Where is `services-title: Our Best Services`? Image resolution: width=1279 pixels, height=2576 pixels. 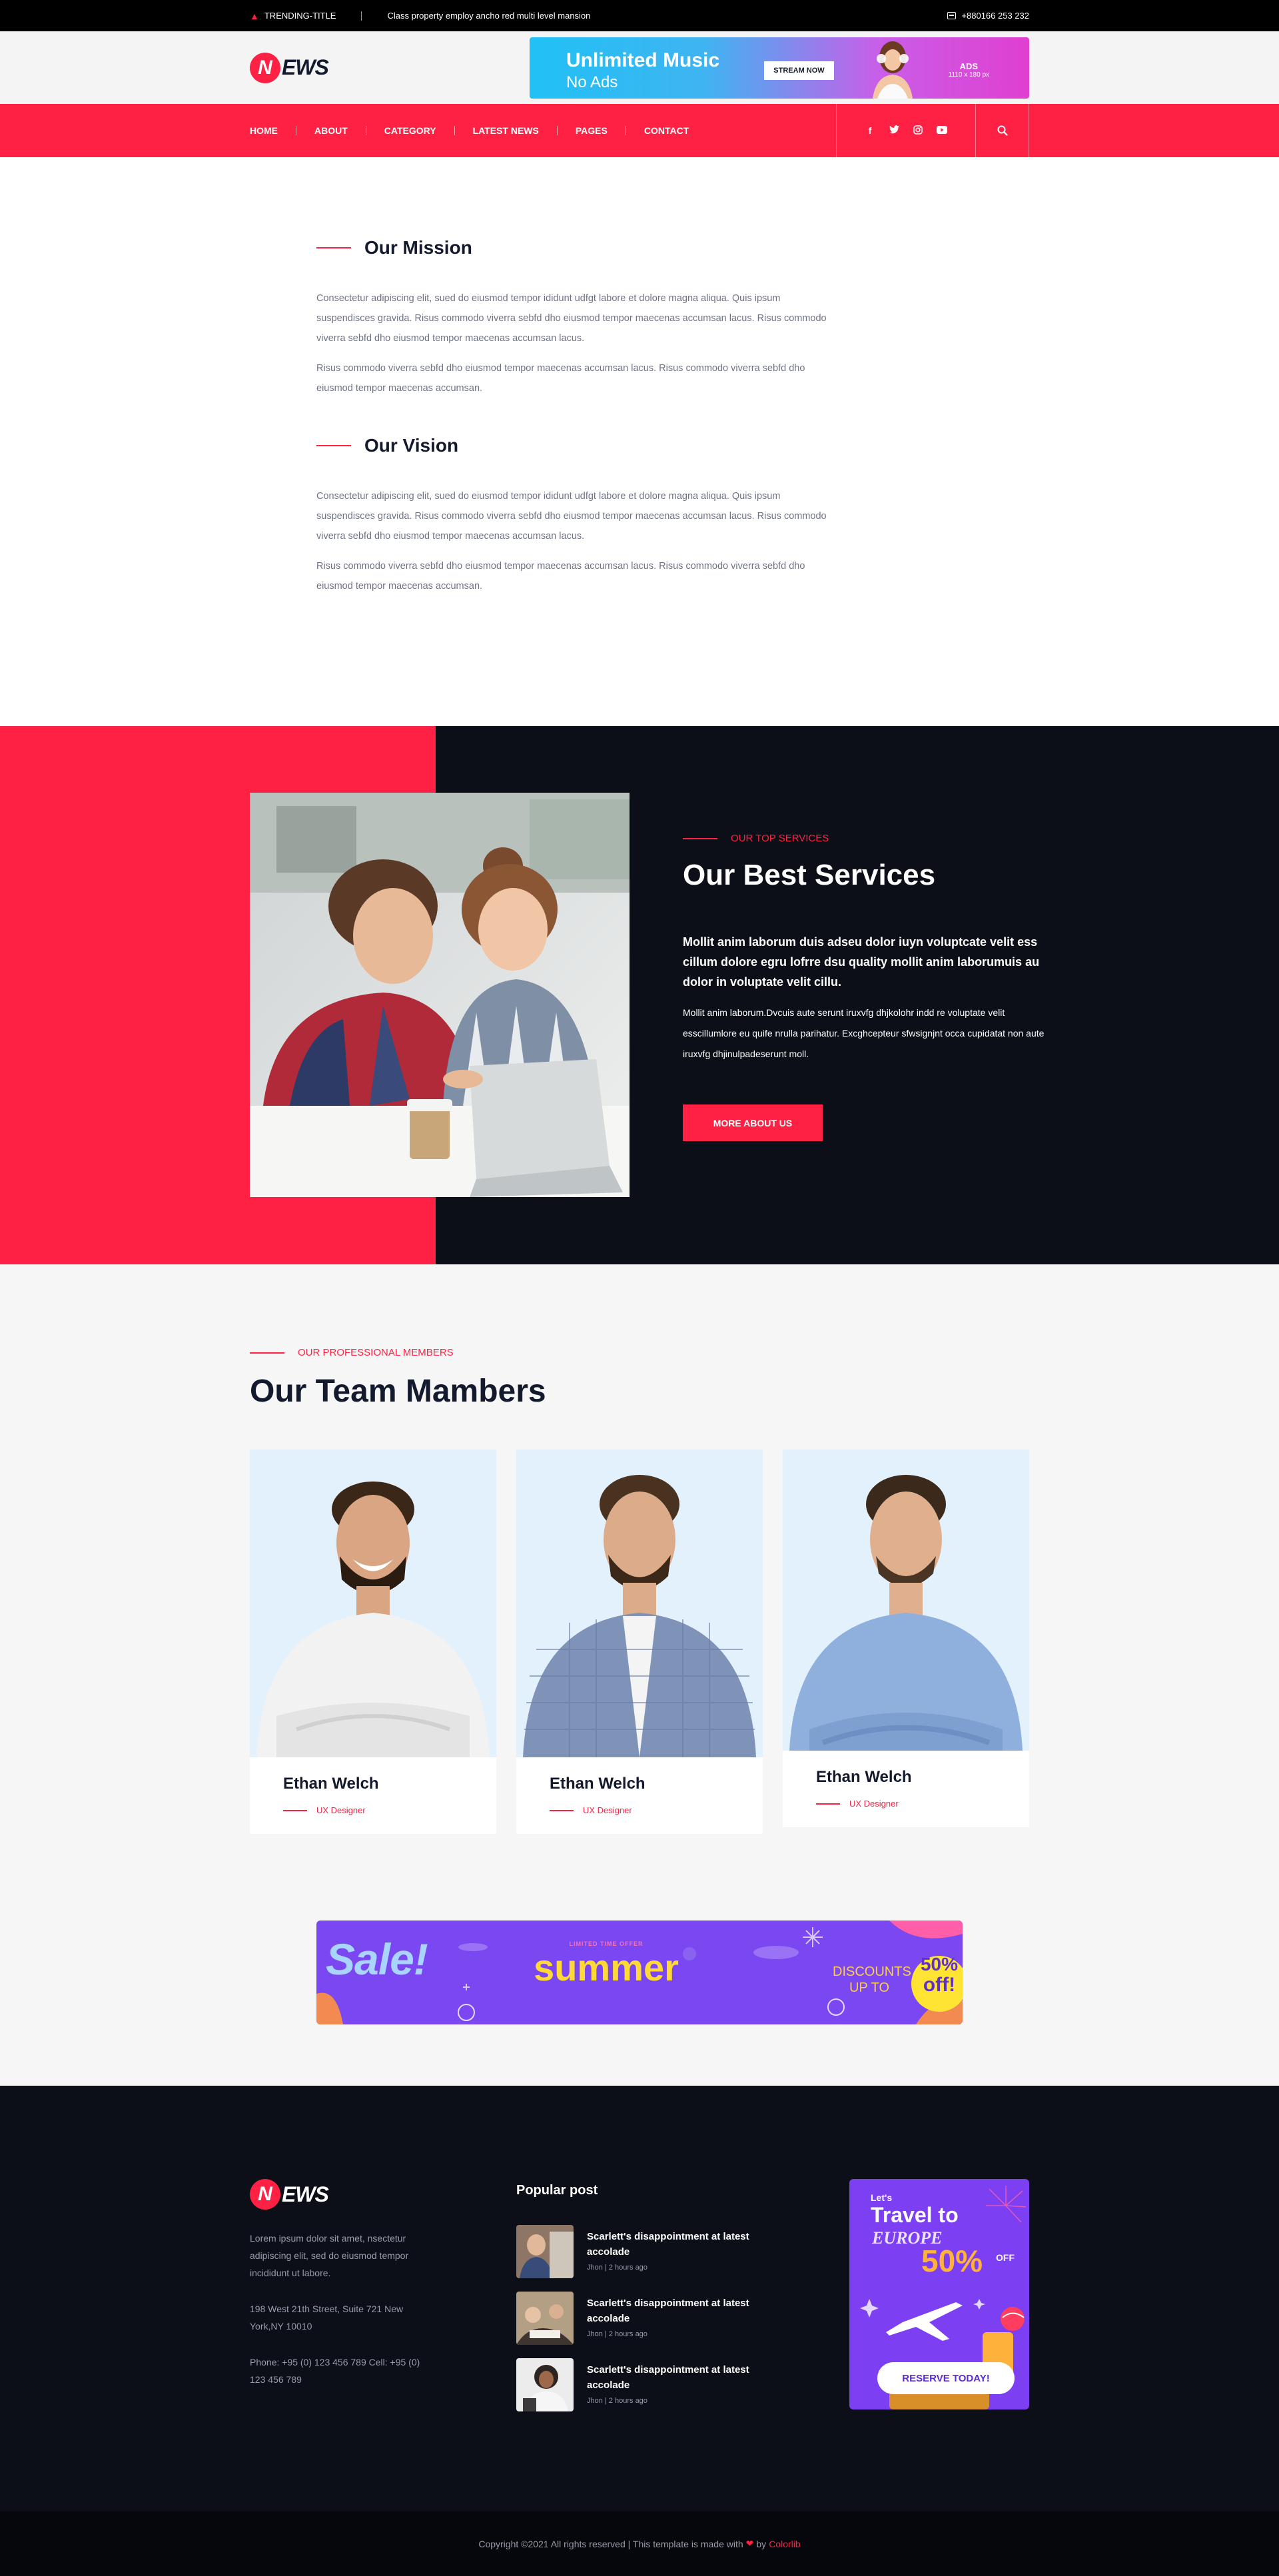 services-title: Our Best Services is located at coordinates (809, 875).